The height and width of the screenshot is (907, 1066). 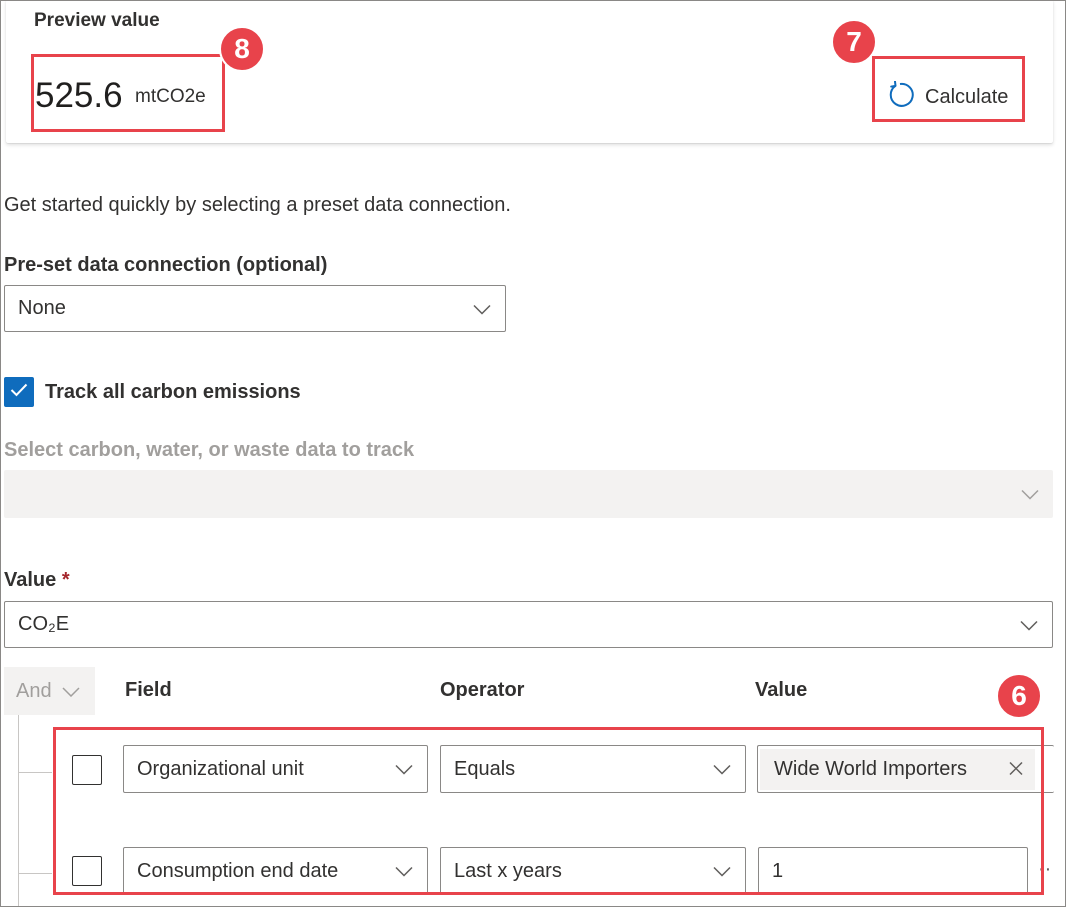 I want to click on highlight-preview-value, so click(x=128, y=93).